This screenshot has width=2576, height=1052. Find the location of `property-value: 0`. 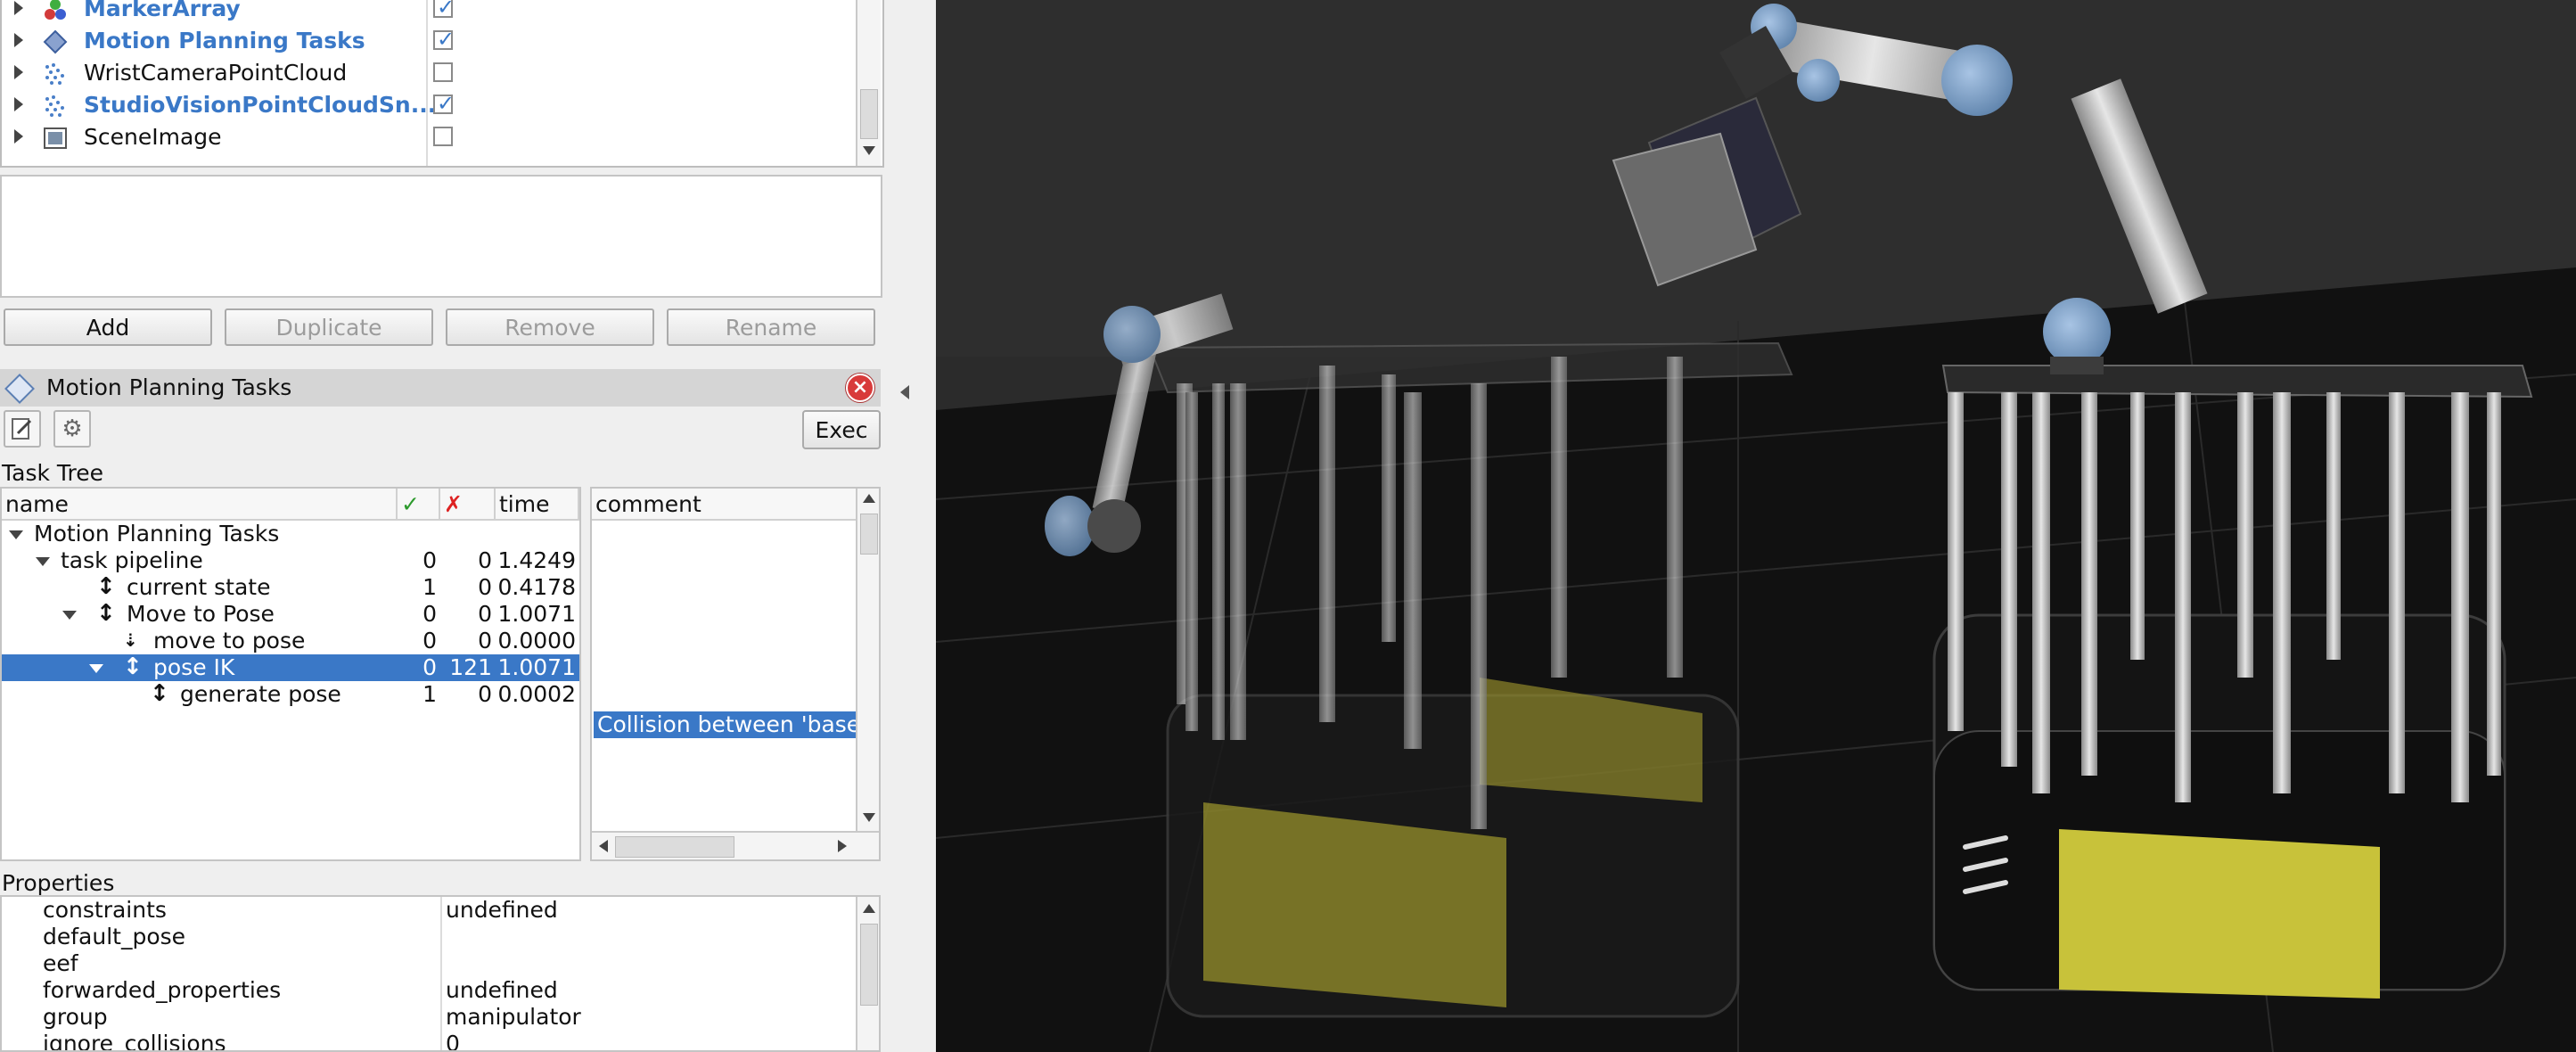

property-value: 0 is located at coordinates (453, 1040).